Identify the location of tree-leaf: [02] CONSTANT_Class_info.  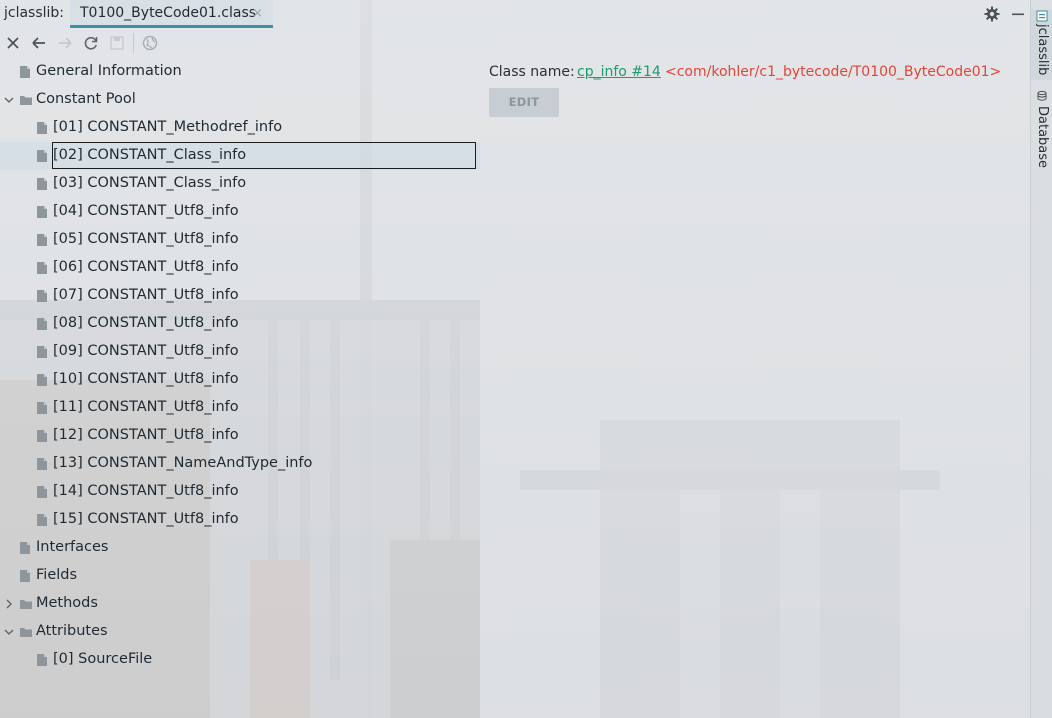
(240, 156).